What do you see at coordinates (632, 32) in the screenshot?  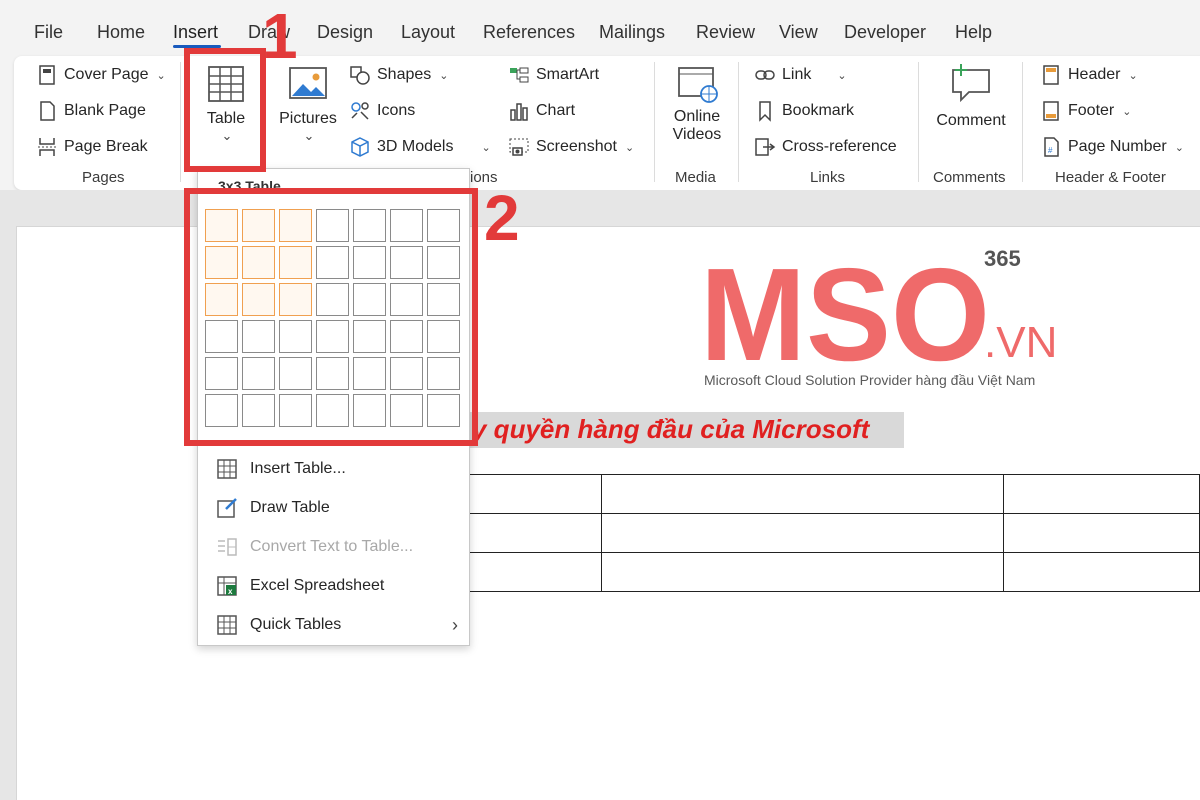 I see `tab-mailings: Mailings` at bounding box center [632, 32].